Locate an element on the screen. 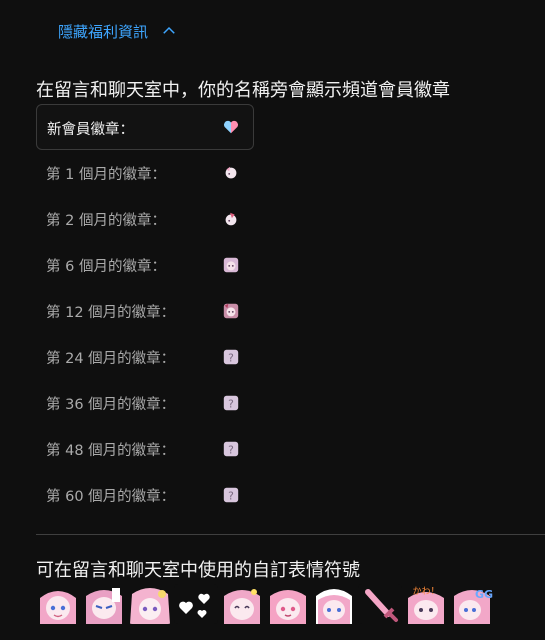 The width and height of the screenshot is (545, 640). badge-row-month-48: 第 48 個月的徽章： ? is located at coordinates (145, 449).